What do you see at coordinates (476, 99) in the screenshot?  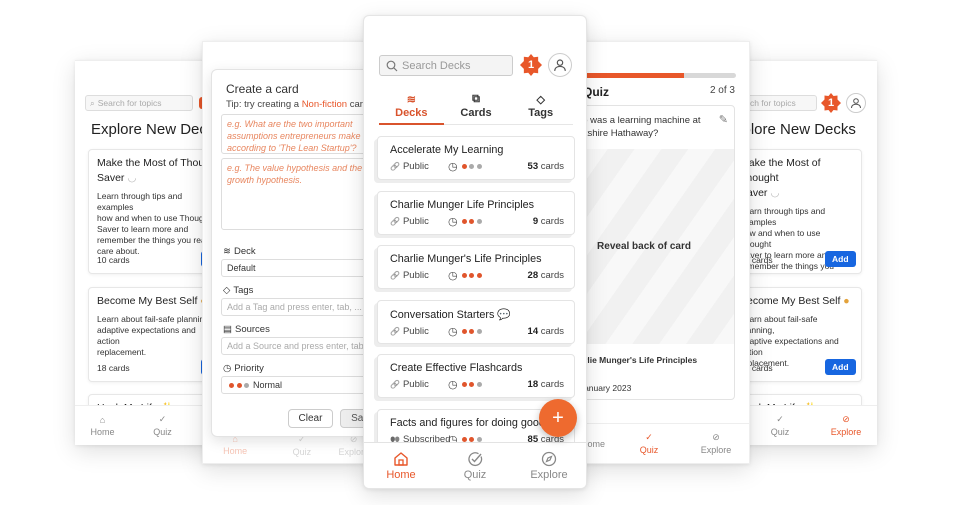 I see `copy-icon: ⧉` at bounding box center [476, 99].